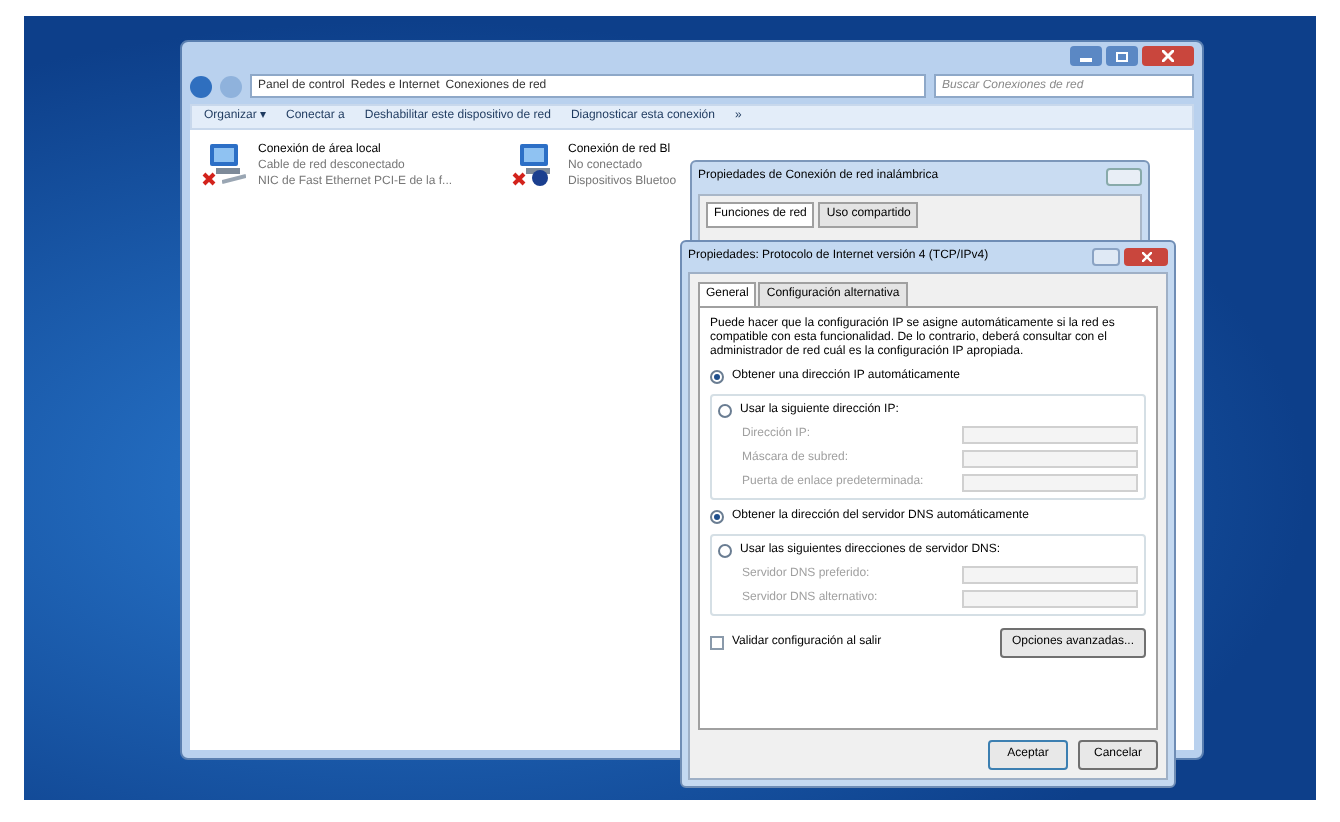  Describe the element at coordinates (1086, 56) in the screenshot. I see `minimize-icon` at that location.